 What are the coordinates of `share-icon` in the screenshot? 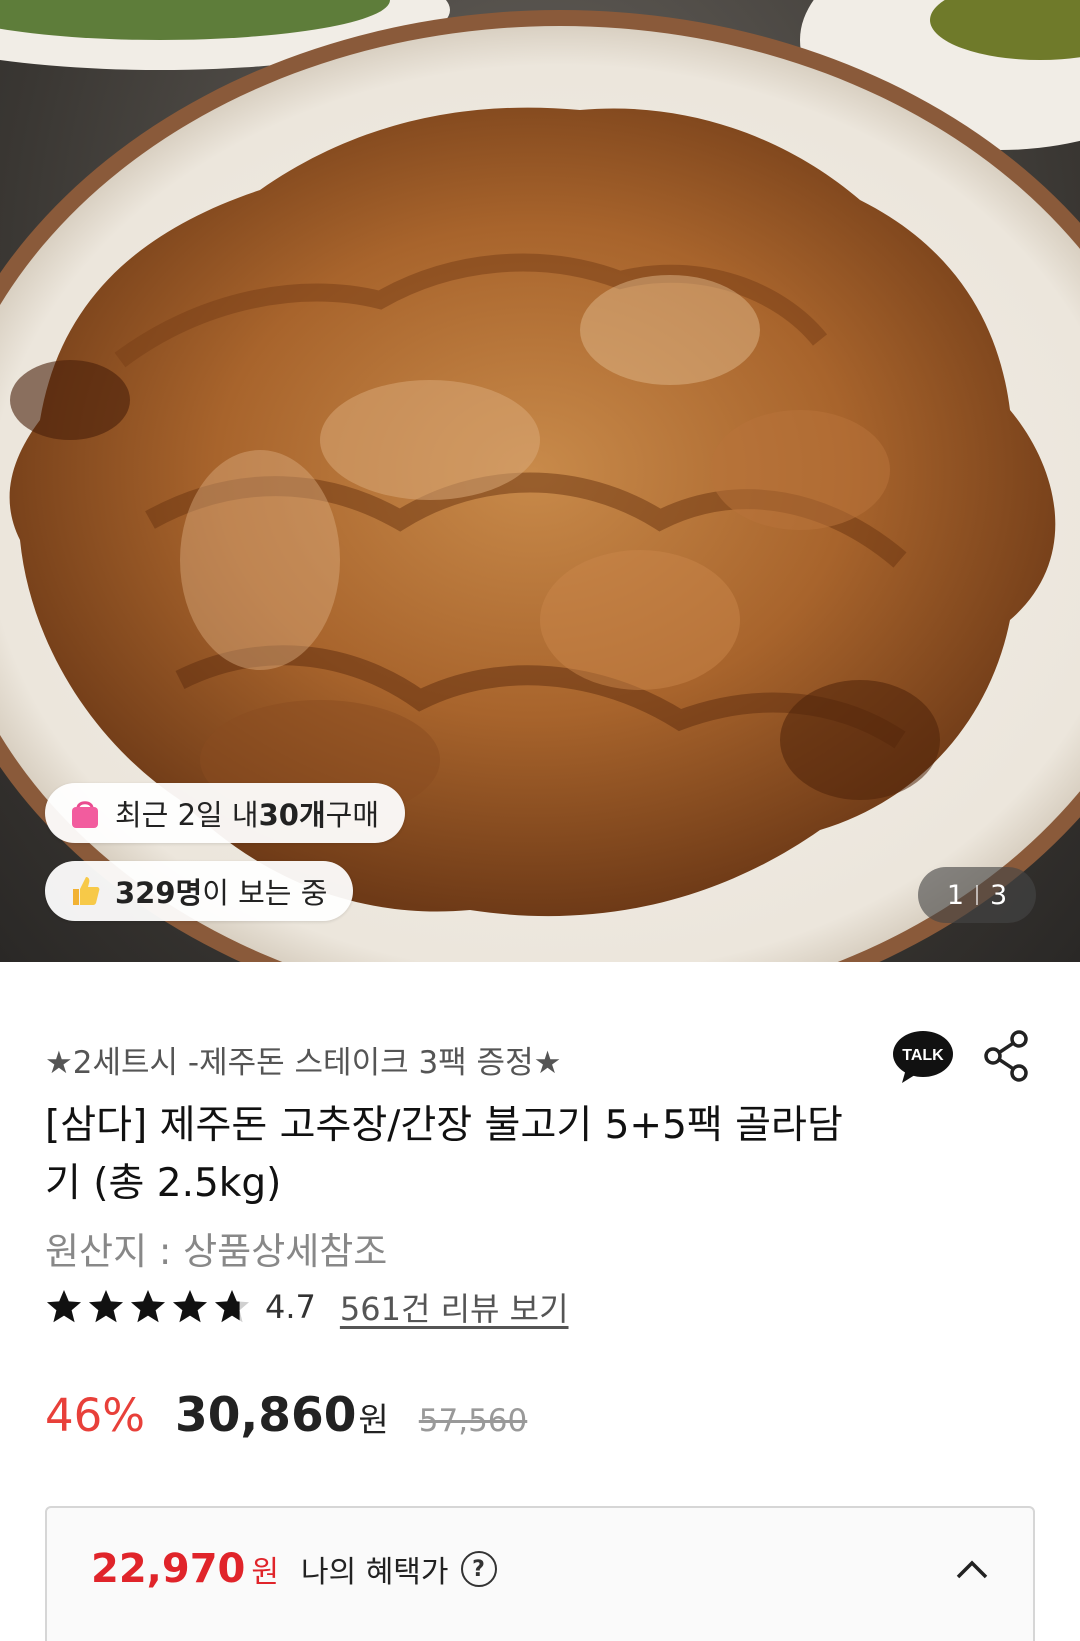 It's located at (1006, 1056).